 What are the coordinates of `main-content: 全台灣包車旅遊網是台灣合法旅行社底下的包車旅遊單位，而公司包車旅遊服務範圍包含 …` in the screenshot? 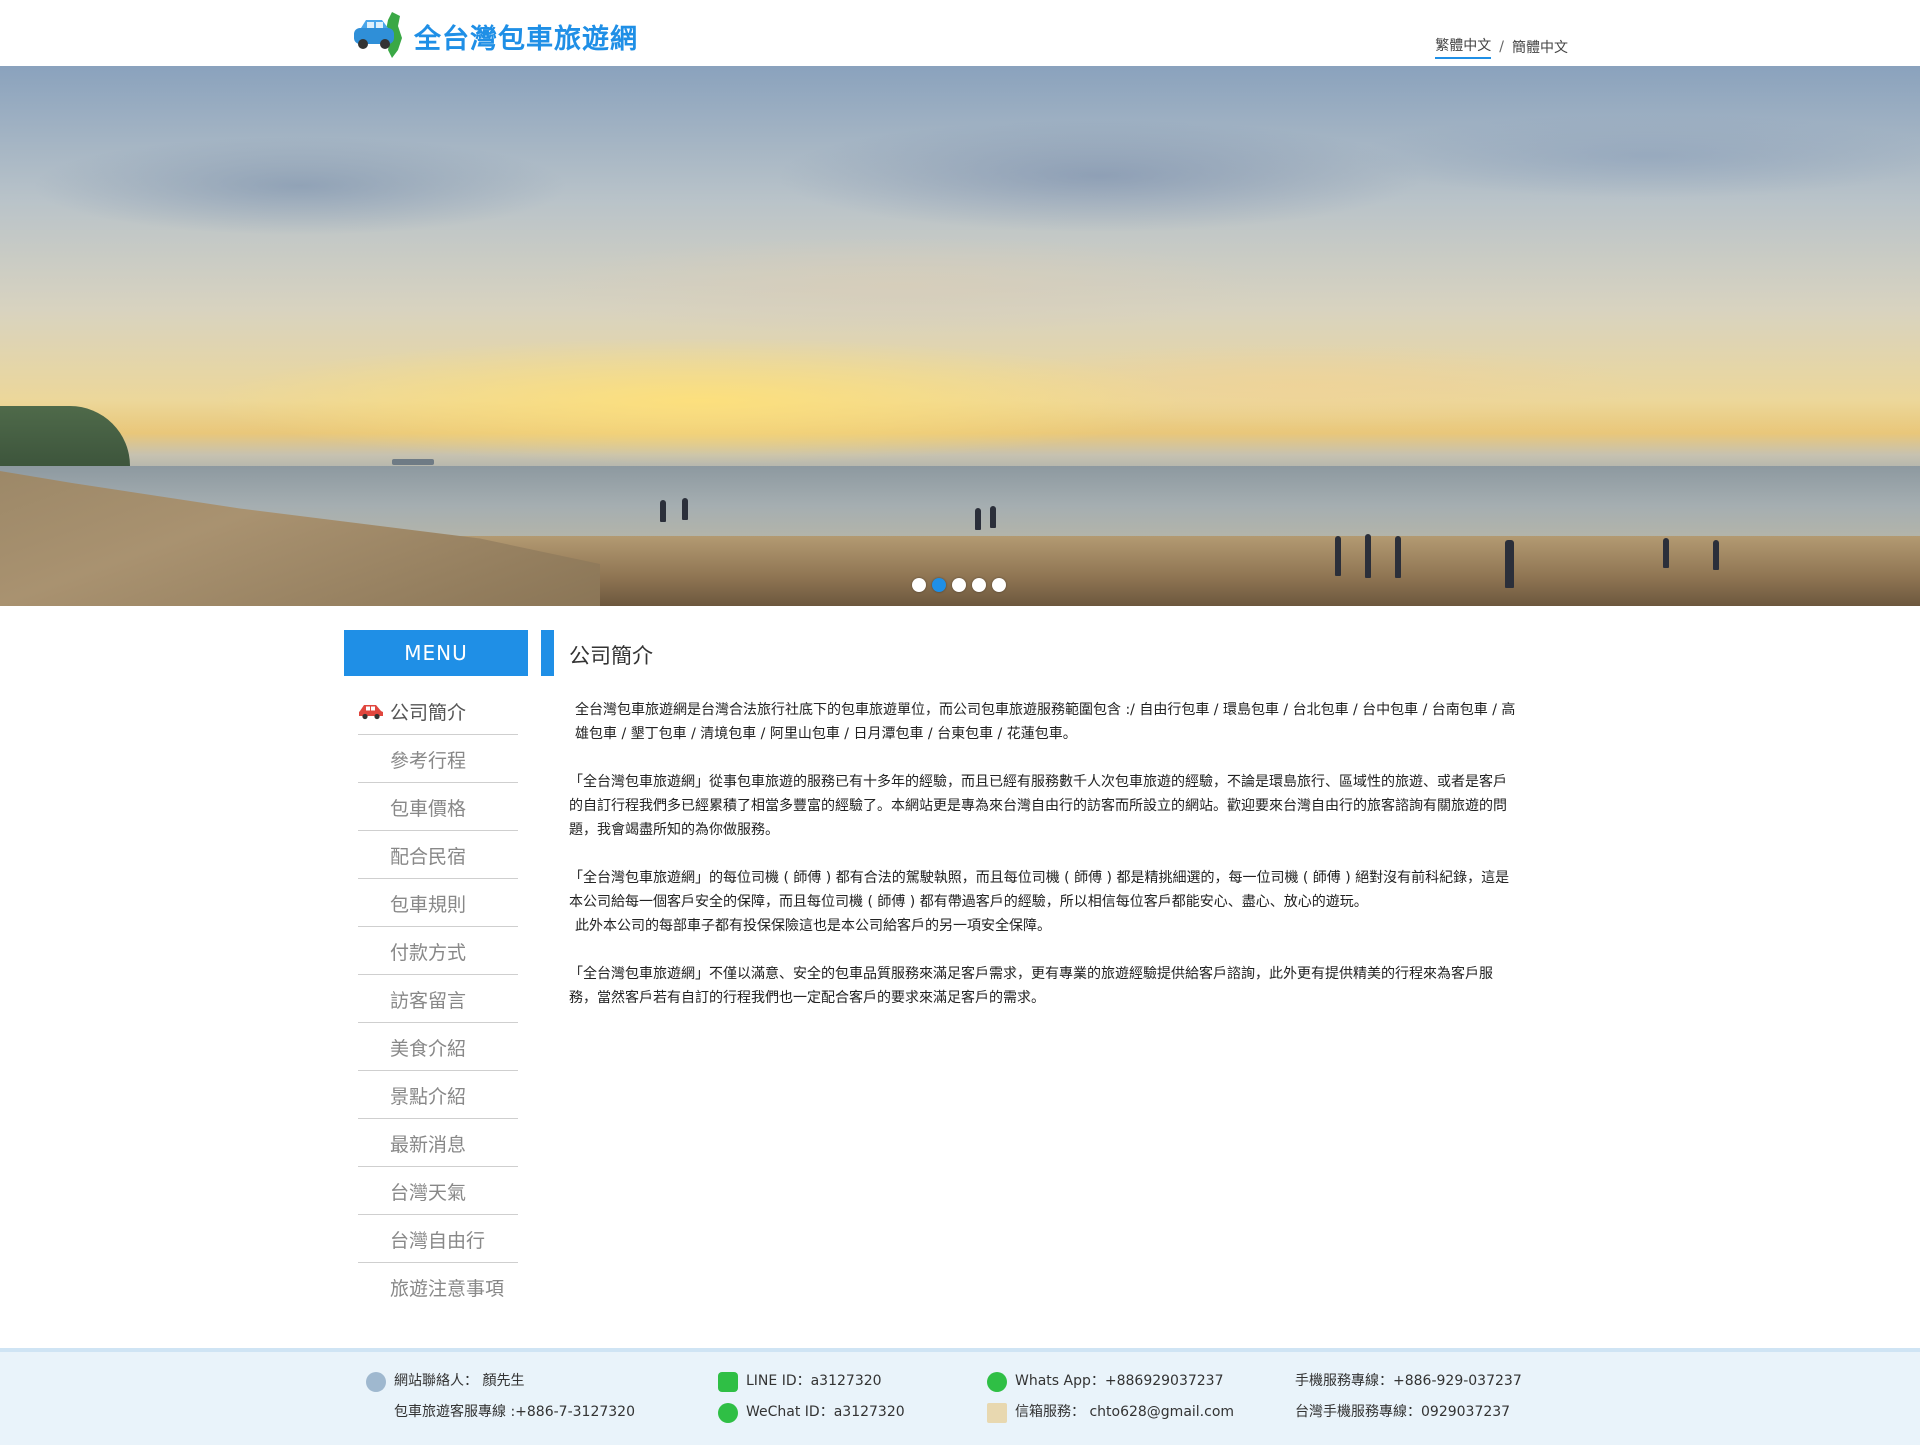 It's located at (1044, 866).